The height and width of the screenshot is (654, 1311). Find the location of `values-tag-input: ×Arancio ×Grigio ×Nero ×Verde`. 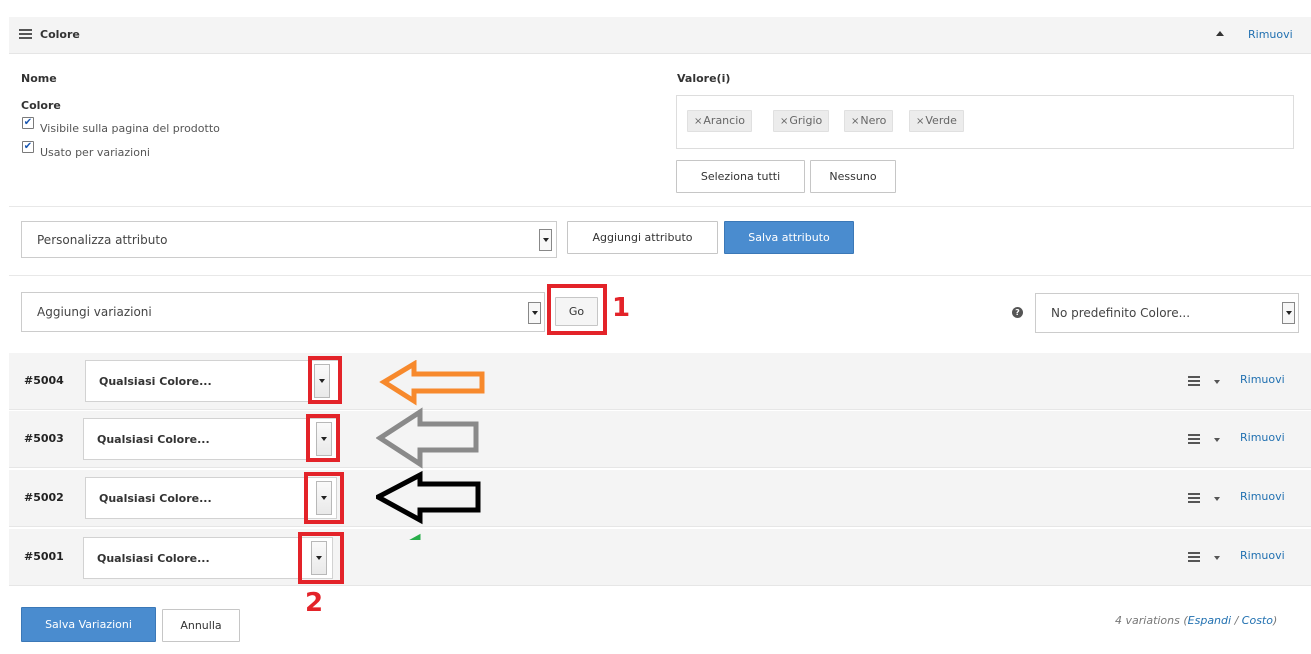

values-tag-input: ×Arancio ×Grigio ×Nero ×Verde is located at coordinates (985, 122).